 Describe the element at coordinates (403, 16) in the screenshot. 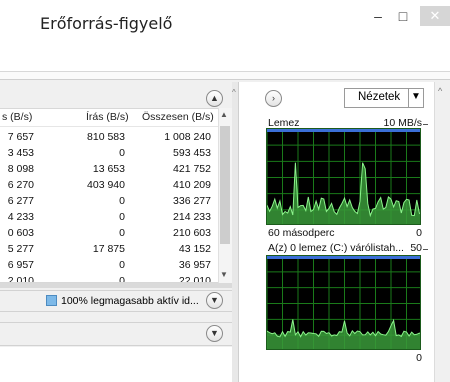

I see `maximize-button: □` at that location.